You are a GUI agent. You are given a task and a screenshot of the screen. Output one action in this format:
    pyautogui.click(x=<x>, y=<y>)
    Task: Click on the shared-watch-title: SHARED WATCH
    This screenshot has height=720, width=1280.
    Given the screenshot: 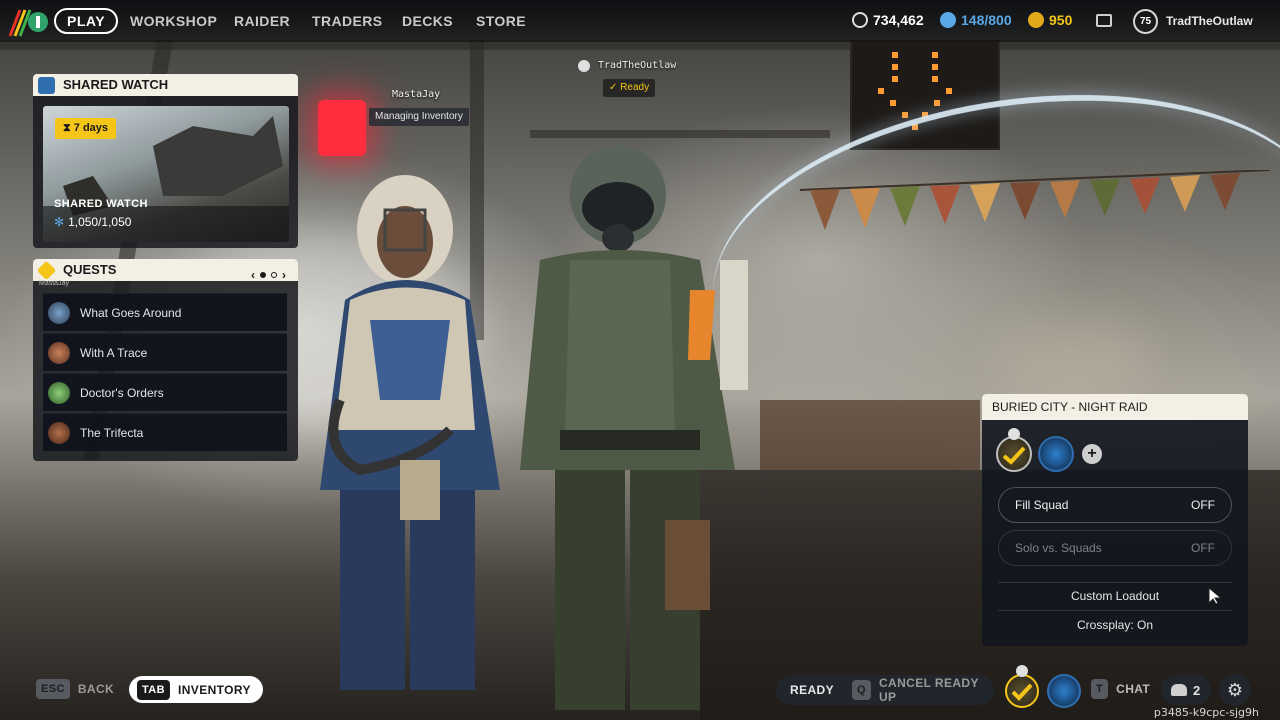 What is the action you would take?
    pyautogui.click(x=116, y=84)
    